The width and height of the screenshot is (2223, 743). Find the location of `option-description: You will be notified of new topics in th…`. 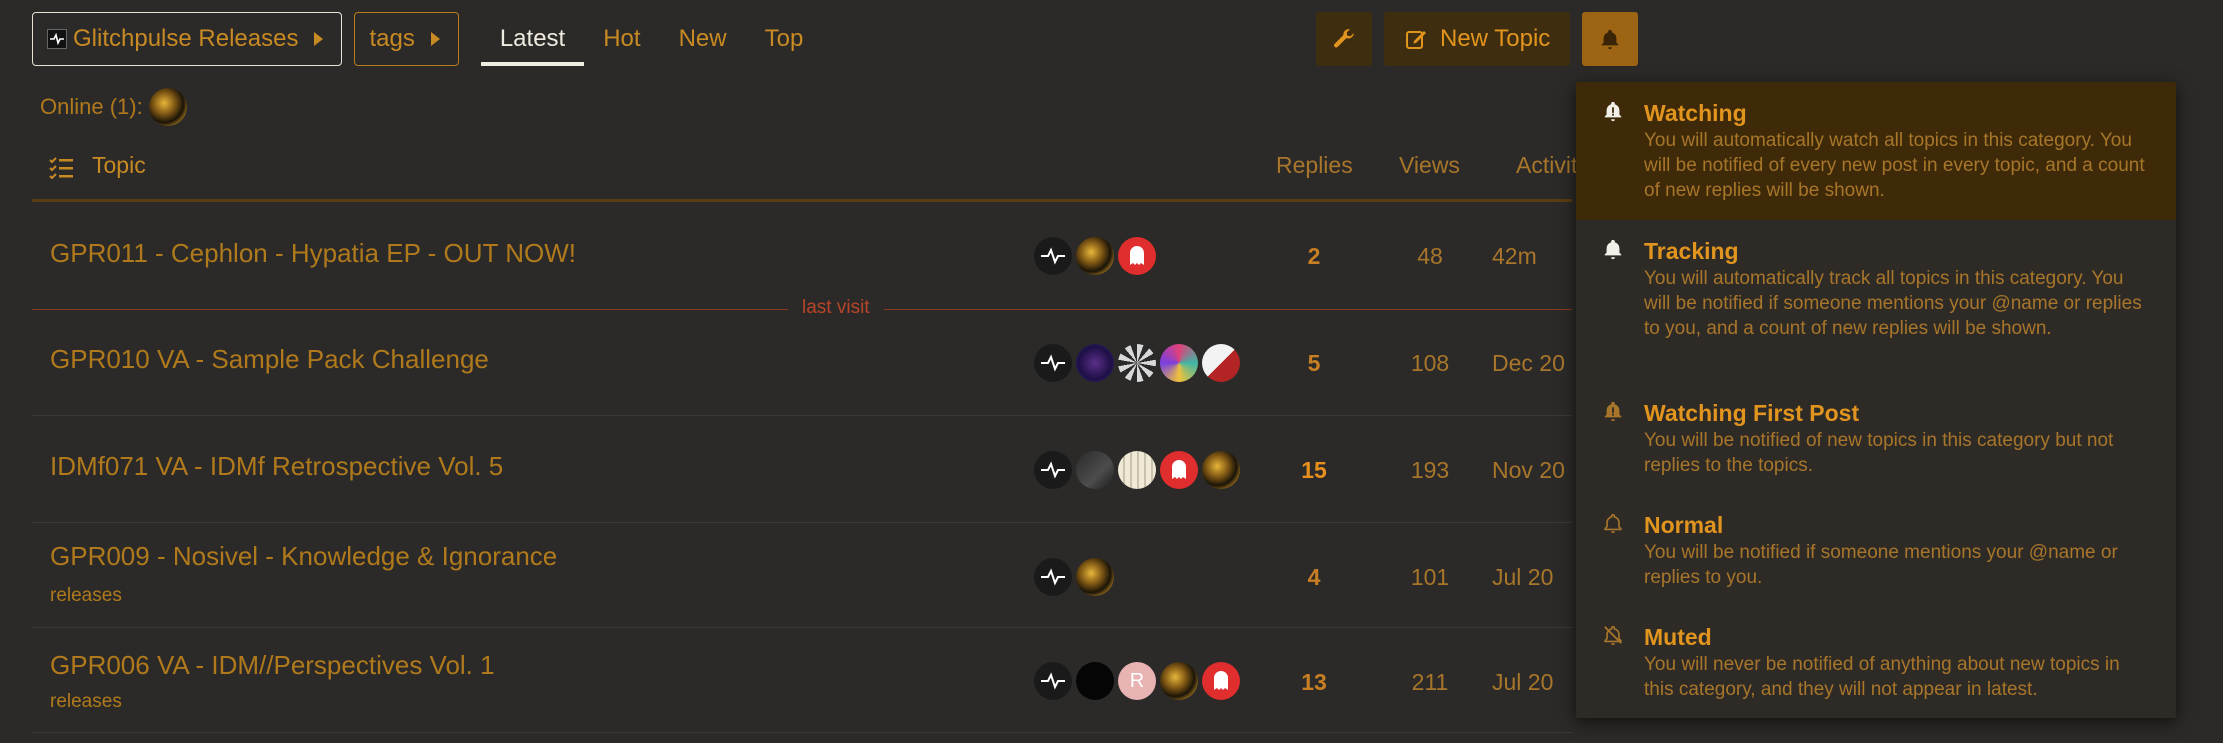

option-description: You will be notified of new topics in th… is located at coordinates (1879, 453).